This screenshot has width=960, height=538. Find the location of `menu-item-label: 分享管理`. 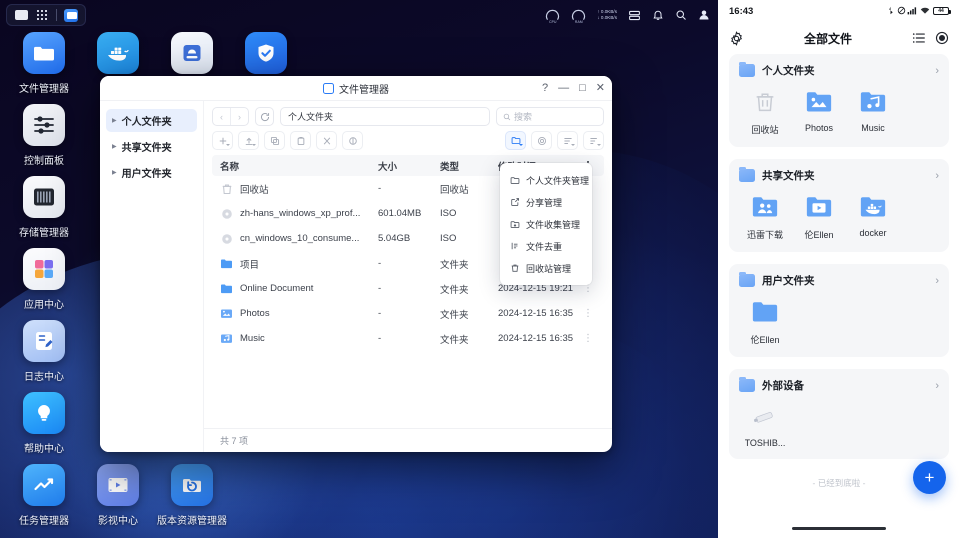

menu-item-label: 分享管理 is located at coordinates (544, 202).